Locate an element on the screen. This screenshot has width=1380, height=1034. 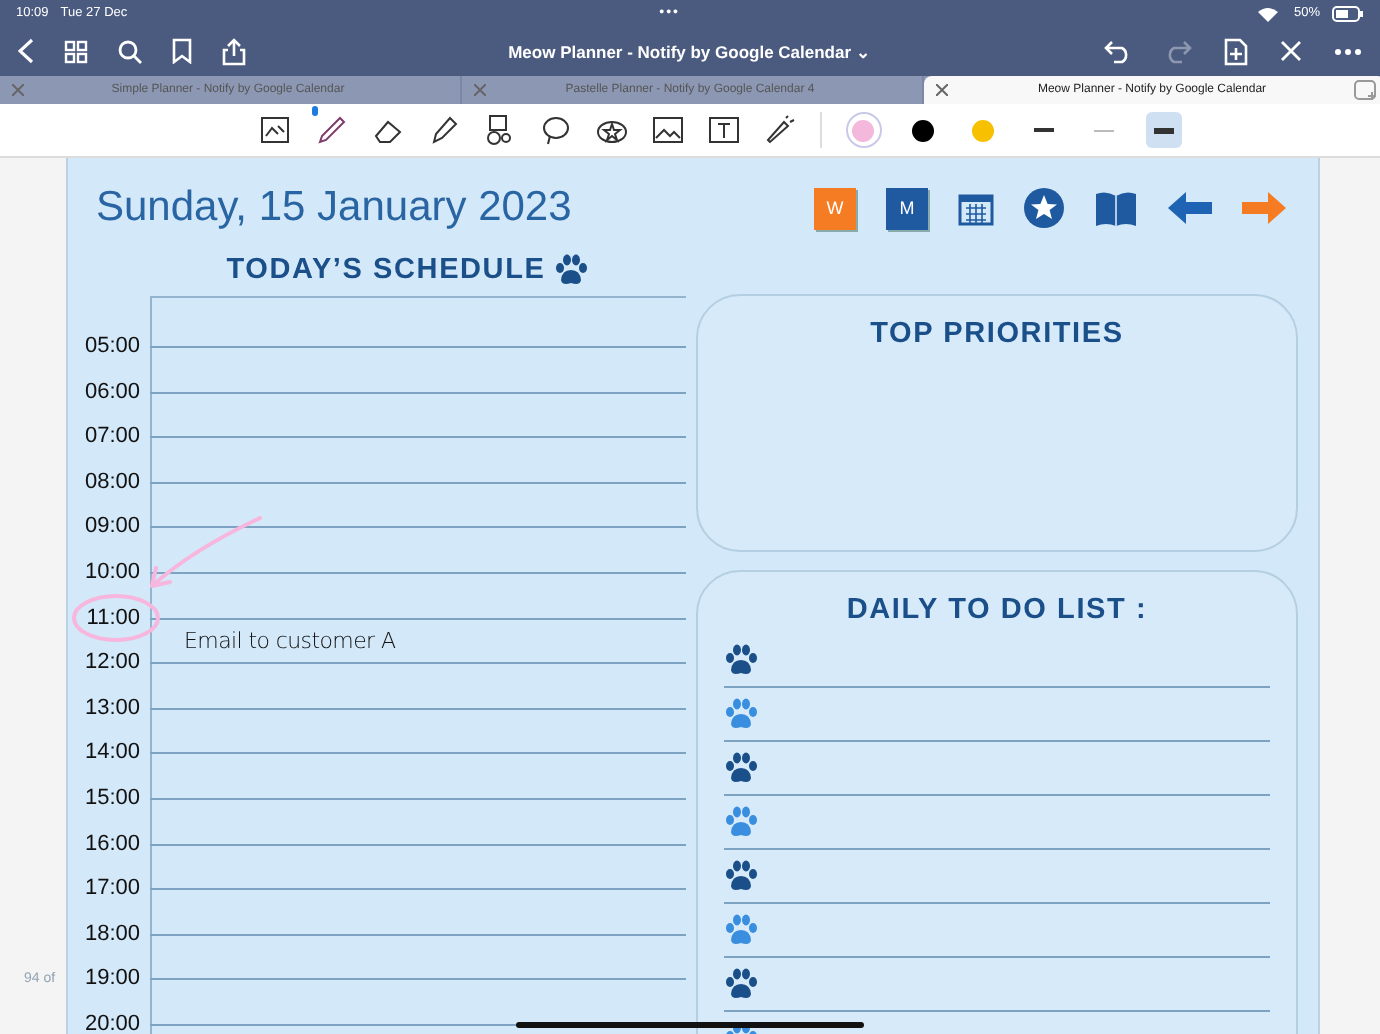
planner-date: Sunday, 15 January 2023 is located at coordinates (334, 208).